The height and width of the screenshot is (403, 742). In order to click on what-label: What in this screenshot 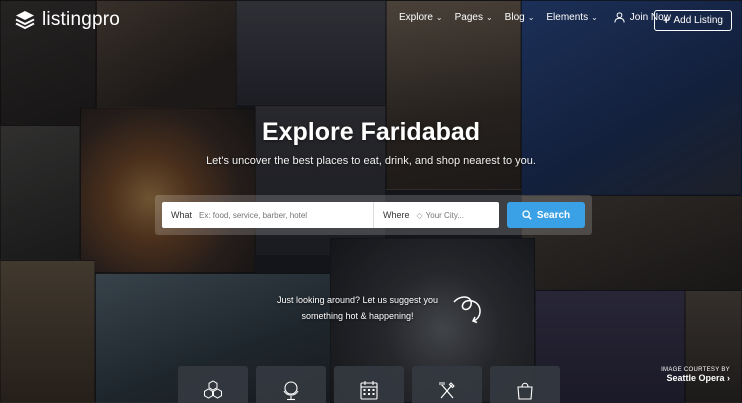, I will do `click(182, 215)`.